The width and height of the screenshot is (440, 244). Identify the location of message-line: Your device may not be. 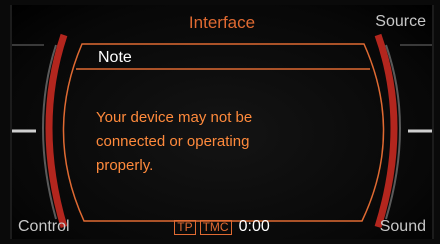
(174, 117).